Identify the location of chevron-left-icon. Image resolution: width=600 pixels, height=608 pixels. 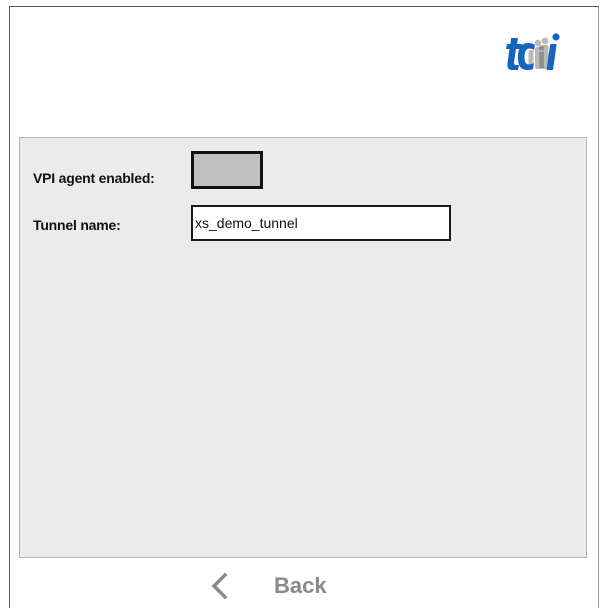
(219, 586).